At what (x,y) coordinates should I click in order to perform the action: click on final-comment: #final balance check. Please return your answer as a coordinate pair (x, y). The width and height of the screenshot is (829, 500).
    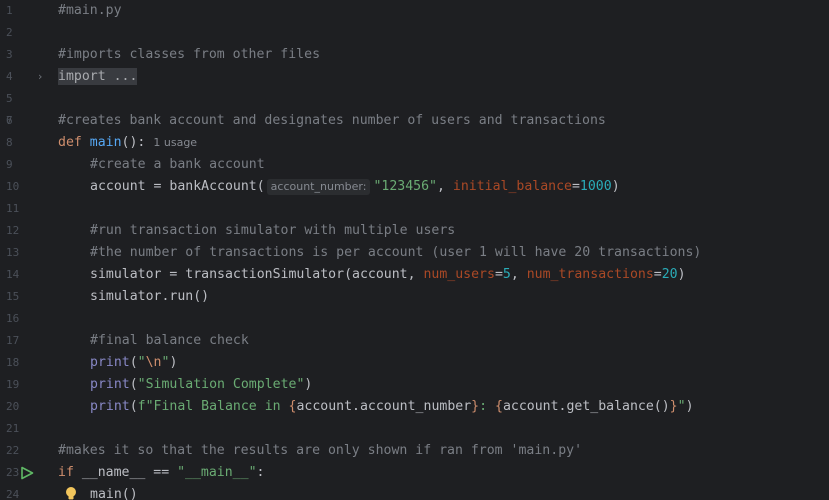
    Looking at the image, I should click on (169, 340).